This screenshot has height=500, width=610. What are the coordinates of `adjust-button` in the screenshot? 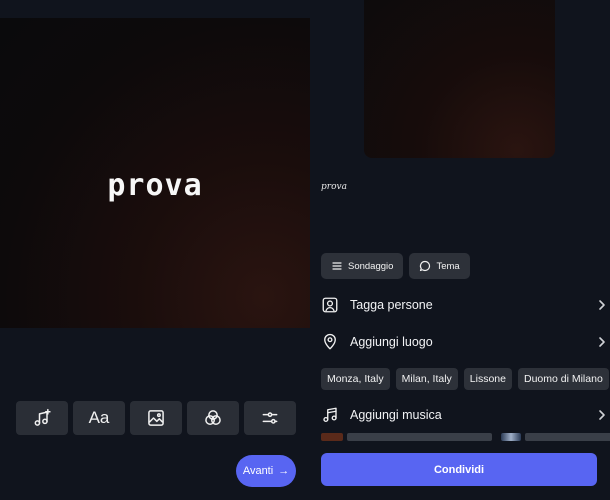 It's located at (270, 418).